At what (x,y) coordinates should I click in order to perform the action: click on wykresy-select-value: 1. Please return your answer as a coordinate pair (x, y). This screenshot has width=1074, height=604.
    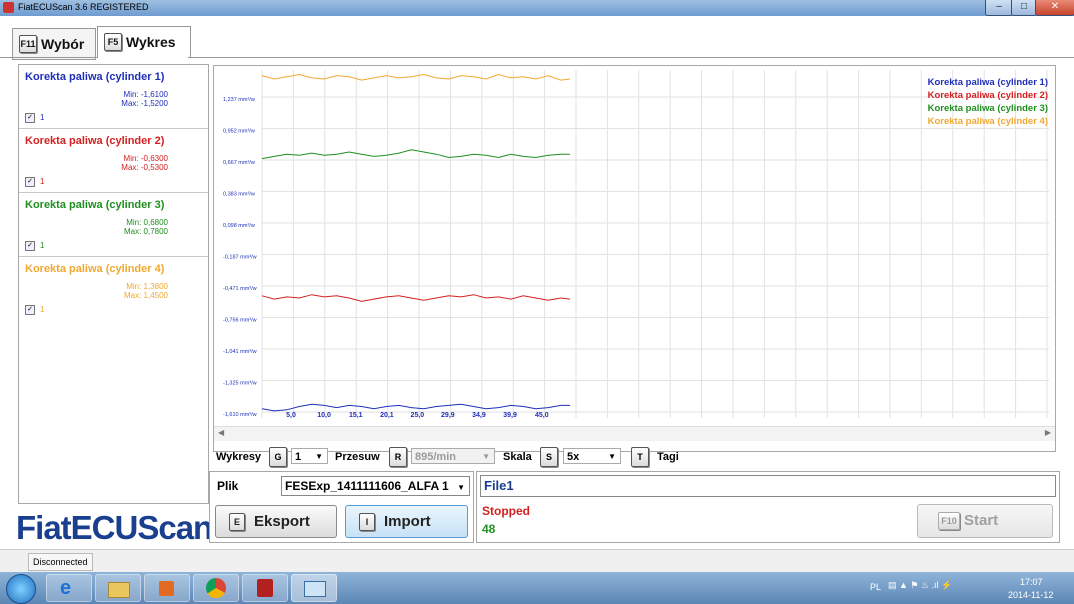
    Looking at the image, I should click on (298, 457).